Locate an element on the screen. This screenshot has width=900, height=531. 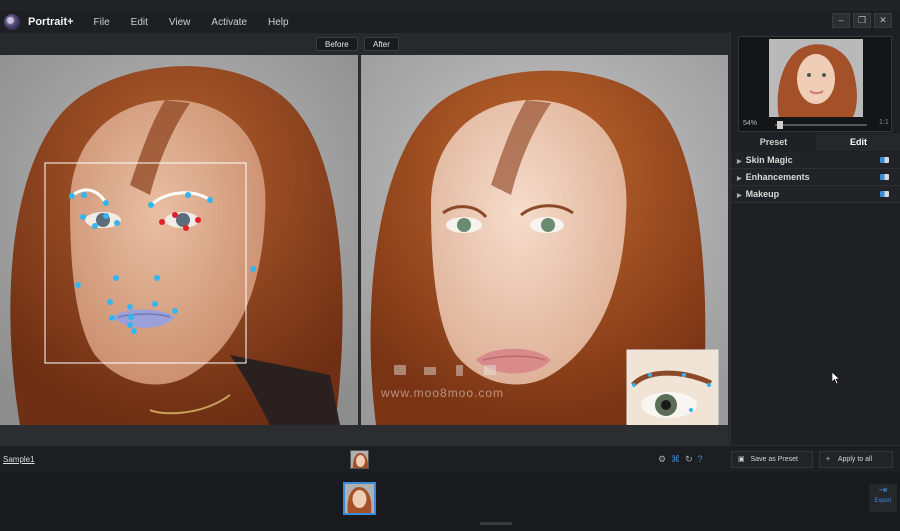
tab-edit: Edit is located at coordinates (858, 142).